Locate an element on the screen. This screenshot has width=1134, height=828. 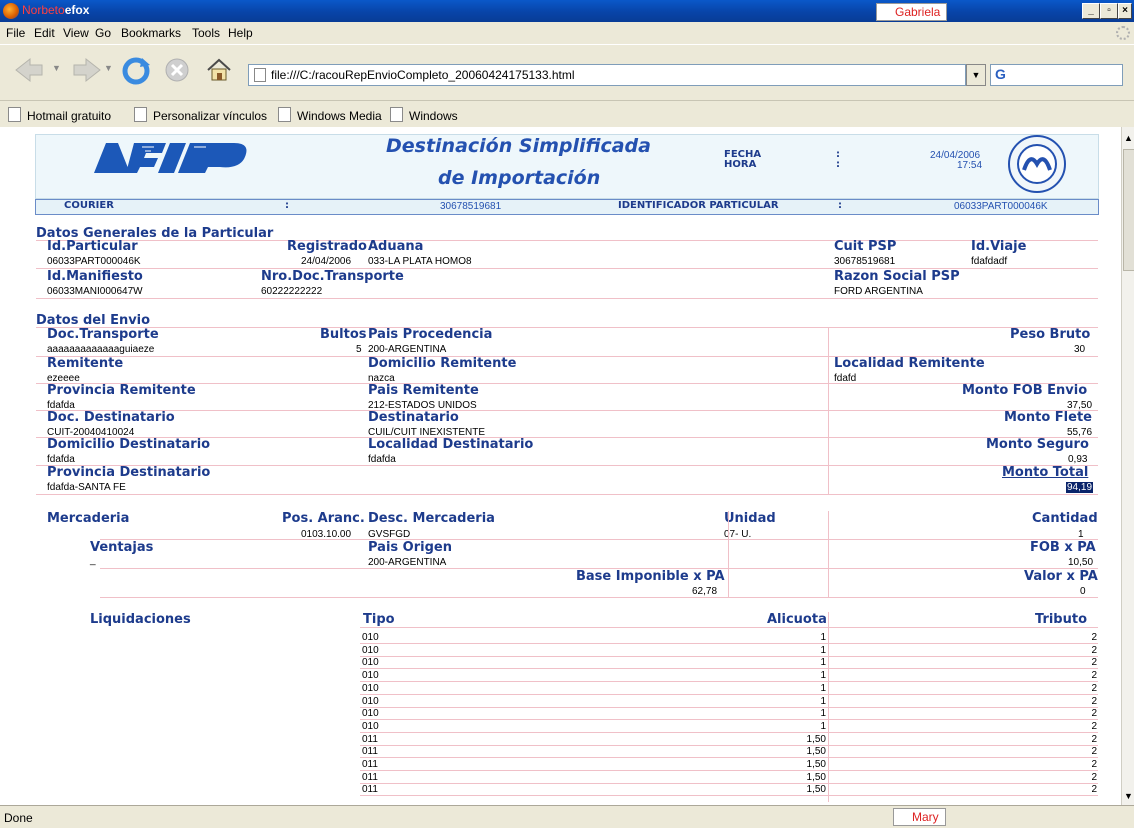
user-badge-bottom-label: Mary is located at coordinates (925, 817).